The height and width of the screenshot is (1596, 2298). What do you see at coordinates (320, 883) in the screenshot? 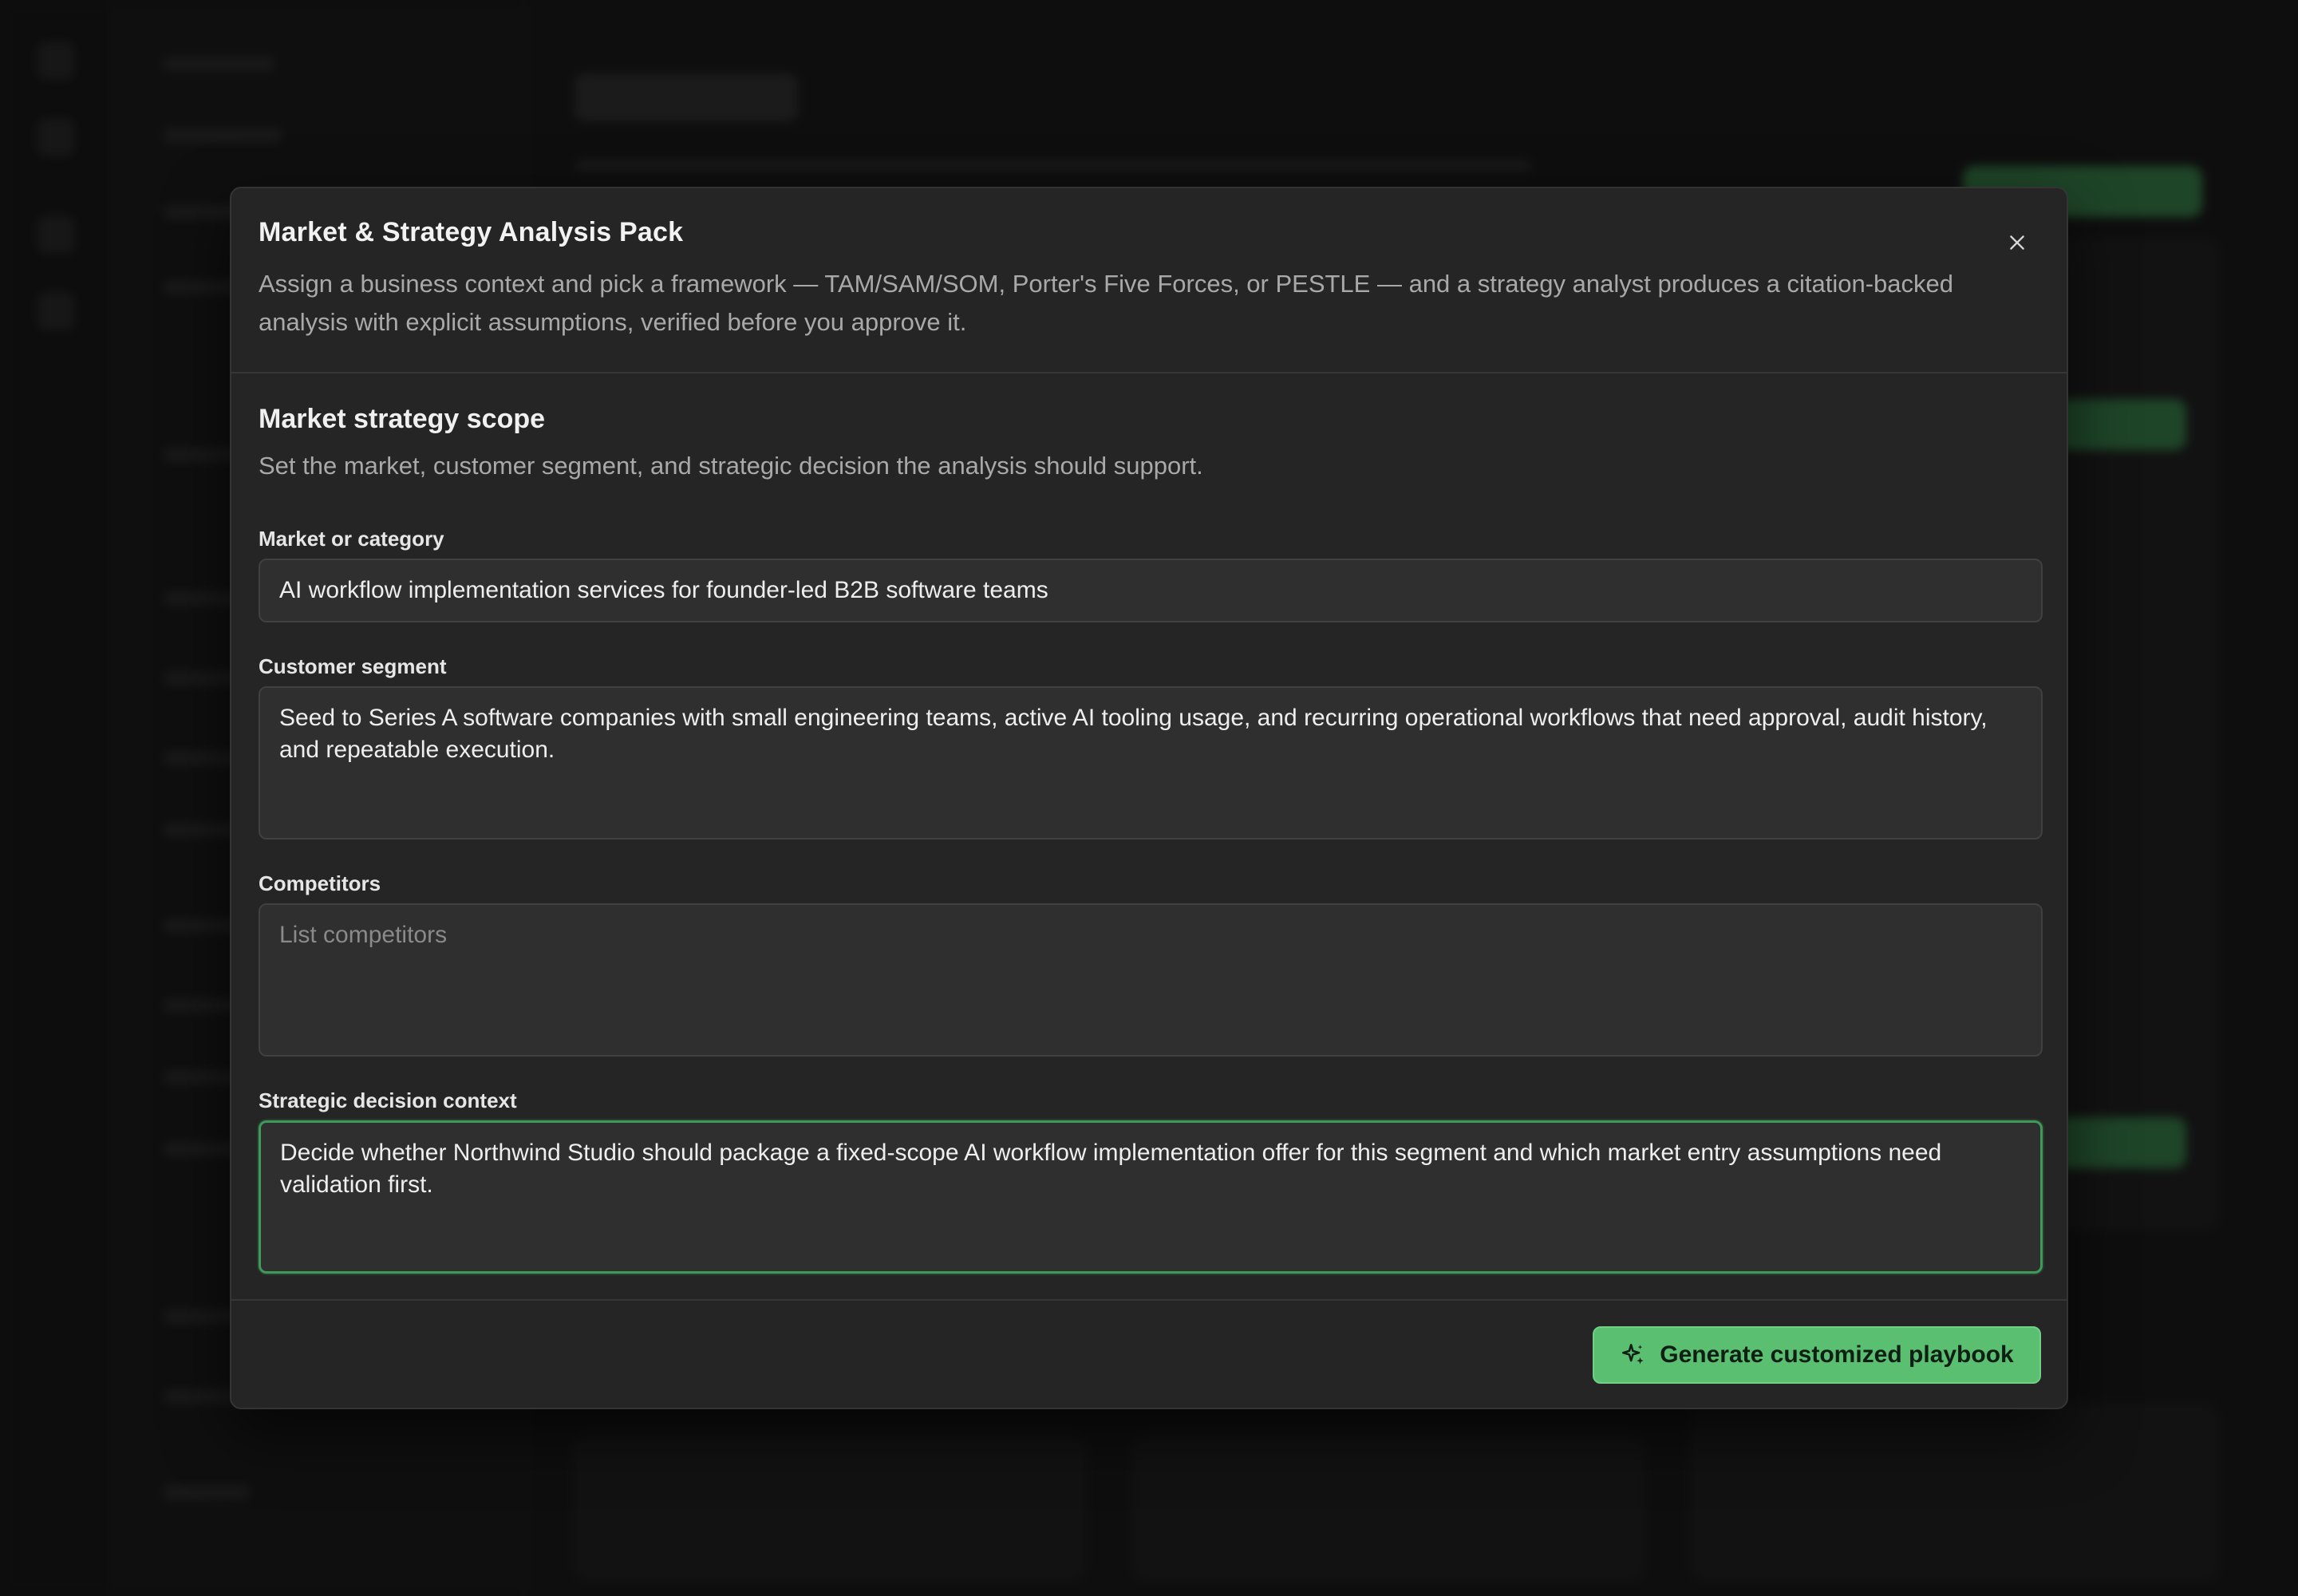
I see `competitors-label: Competitors` at bounding box center [320, 883].